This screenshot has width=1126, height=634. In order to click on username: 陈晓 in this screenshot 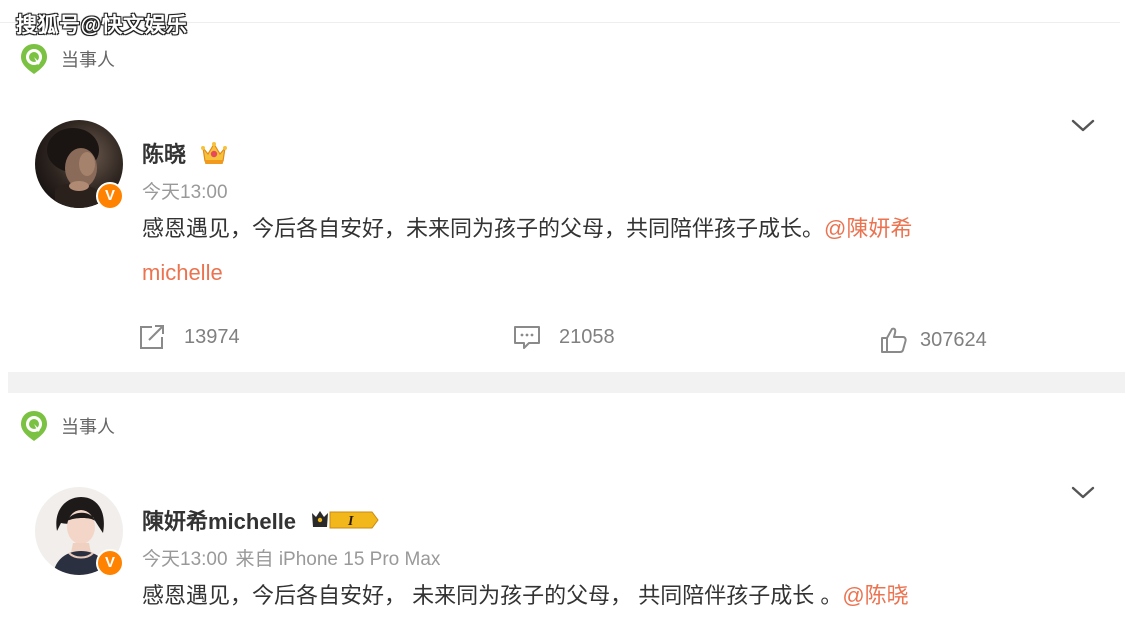, I will do `click(164, 153)`.